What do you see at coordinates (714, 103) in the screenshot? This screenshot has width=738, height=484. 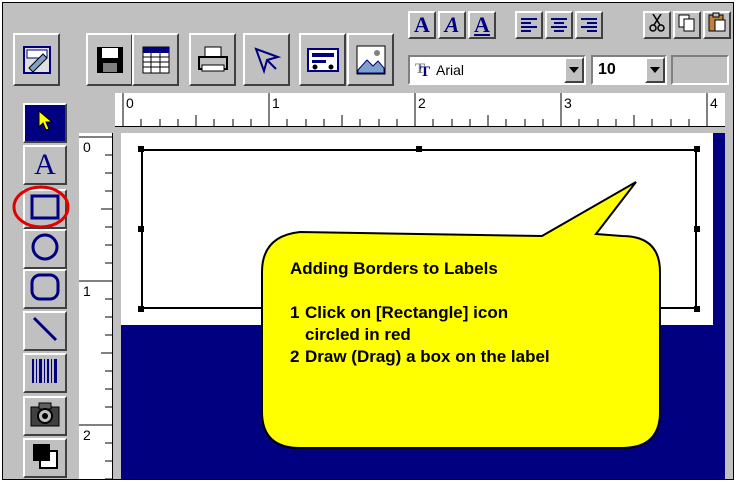 I see `ruler-label: 4` at bounding box center [714, 103].